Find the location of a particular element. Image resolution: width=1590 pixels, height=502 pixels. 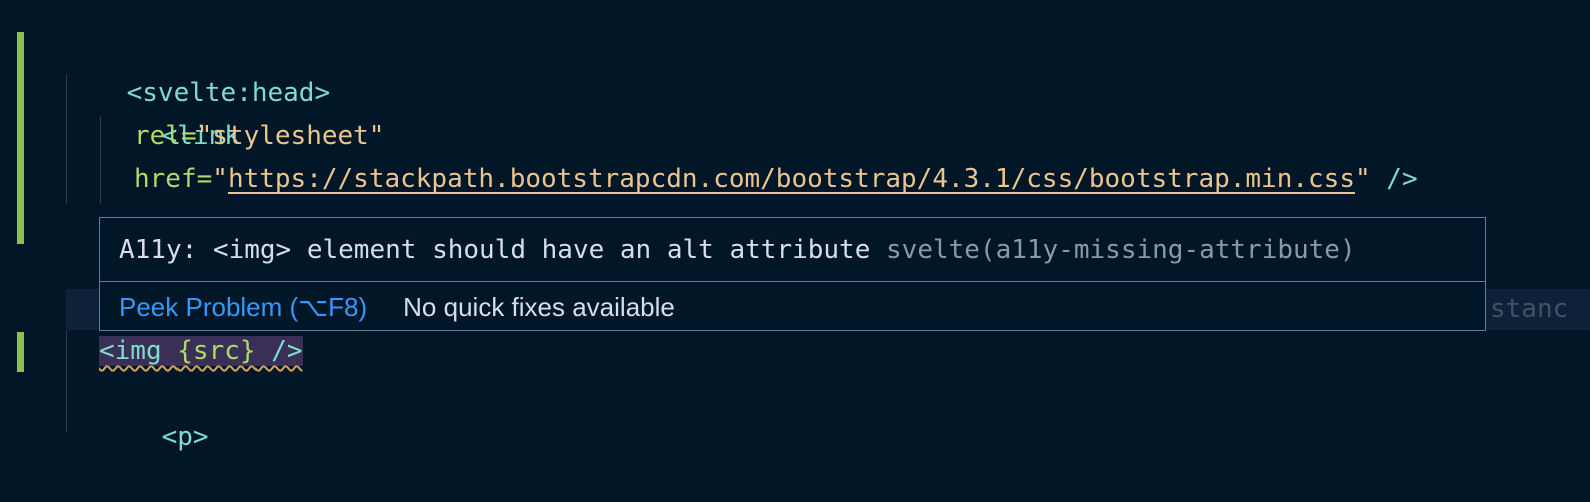

href-quote-open: " is located at coordinates (220, 179).